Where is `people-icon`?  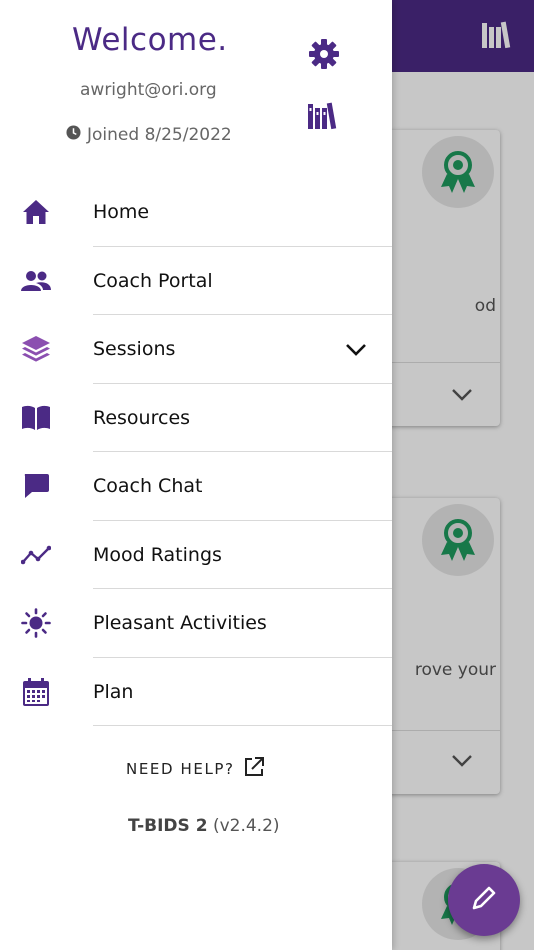 people-icon is located at coordinates (36, 281).